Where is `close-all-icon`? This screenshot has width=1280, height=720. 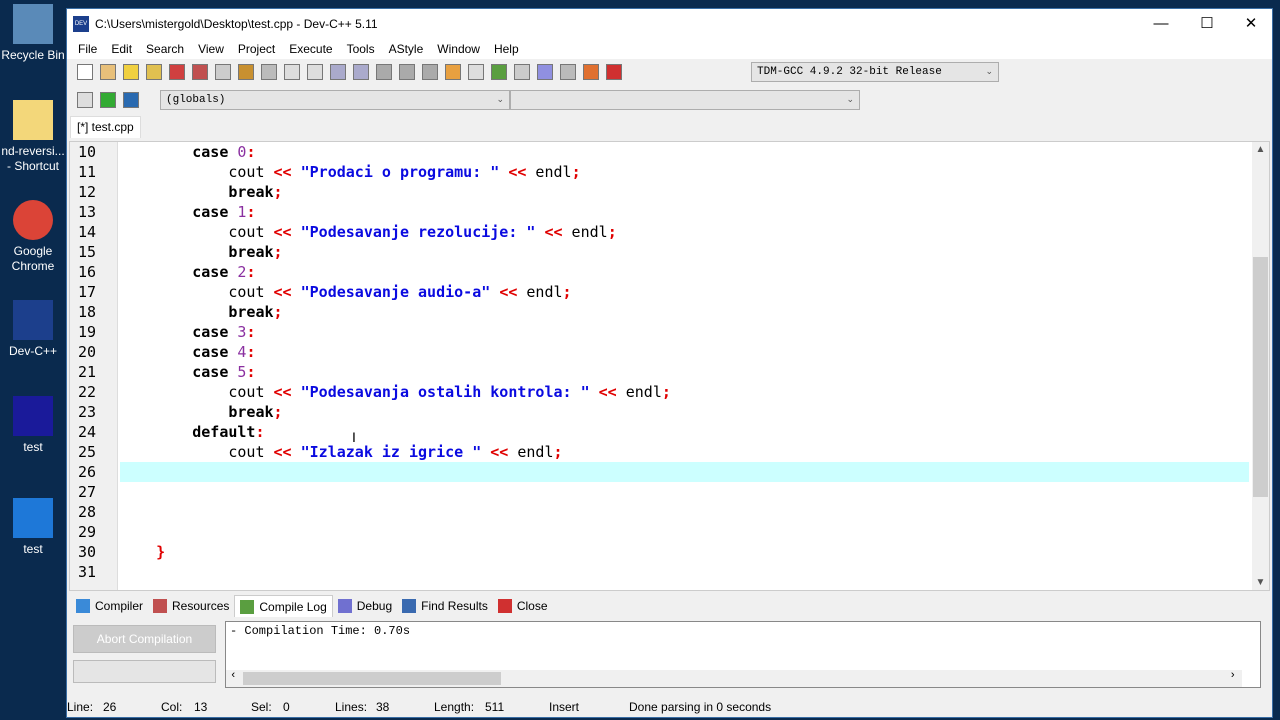 close-all-icon is located at coordinates (199, 72).